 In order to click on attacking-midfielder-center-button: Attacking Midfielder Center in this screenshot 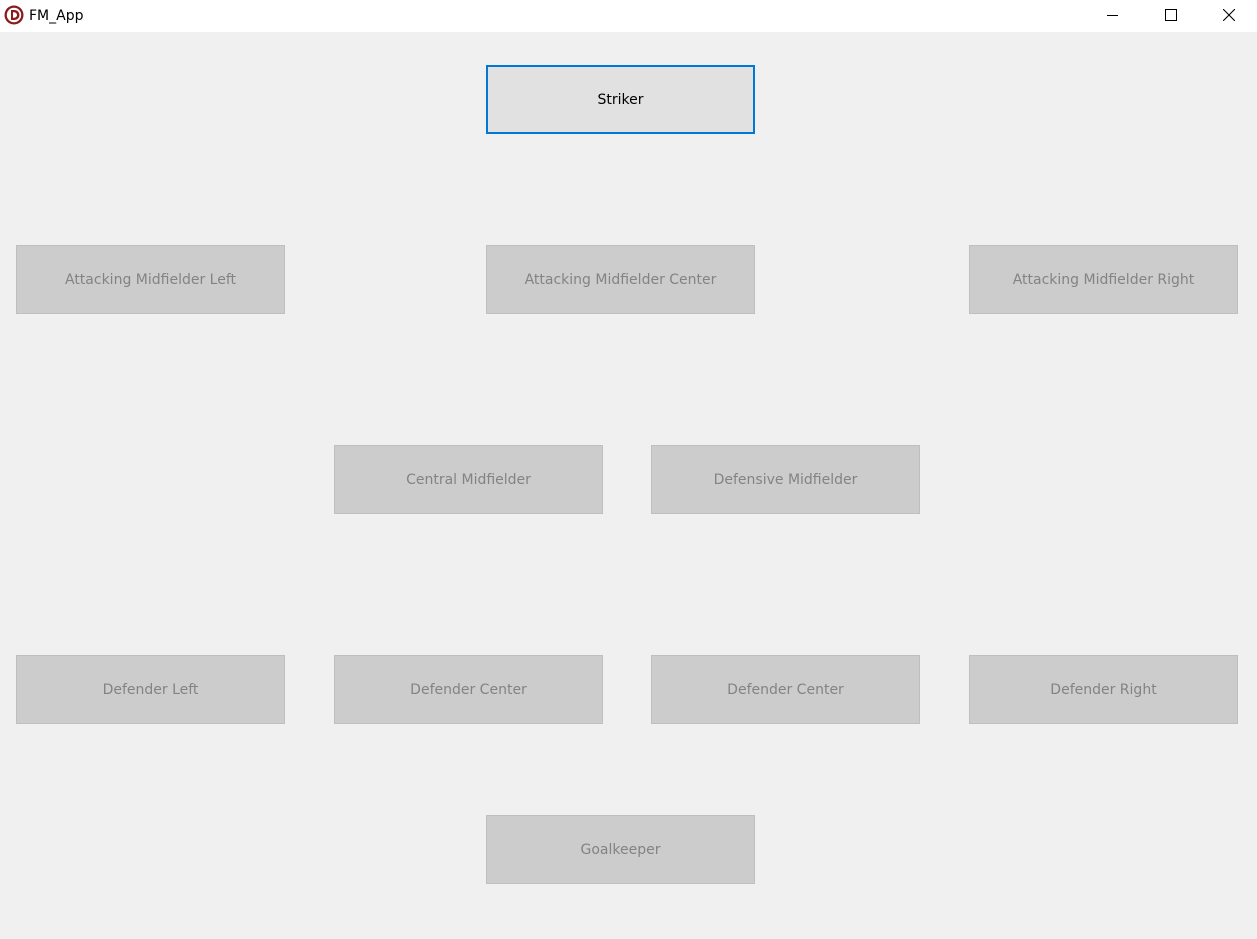, I will do `click(620, 279)`.